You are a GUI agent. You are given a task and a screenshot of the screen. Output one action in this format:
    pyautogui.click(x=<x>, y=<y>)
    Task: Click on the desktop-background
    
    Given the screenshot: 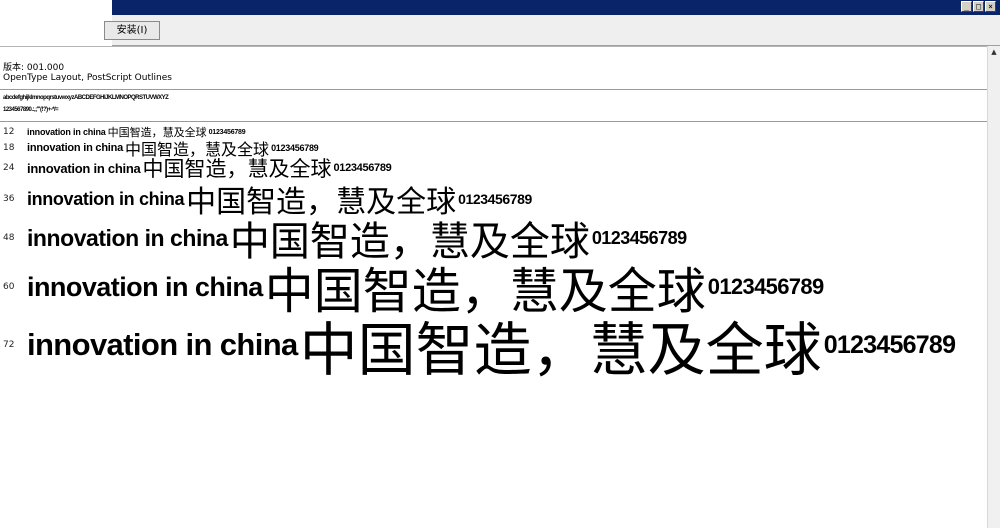 What is the action you would take?
    pyautogui.click(x=56, y=23)
    